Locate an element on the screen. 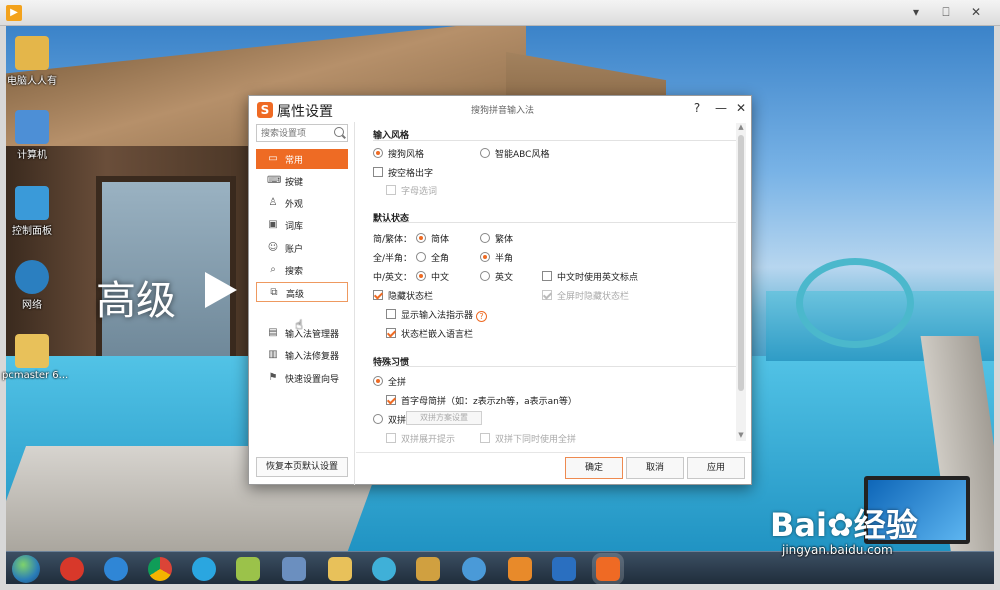 The width and height of the screenshot is (1000, 590). watermark-brand: Bai✿经验 is located at coordinates (844, 525).